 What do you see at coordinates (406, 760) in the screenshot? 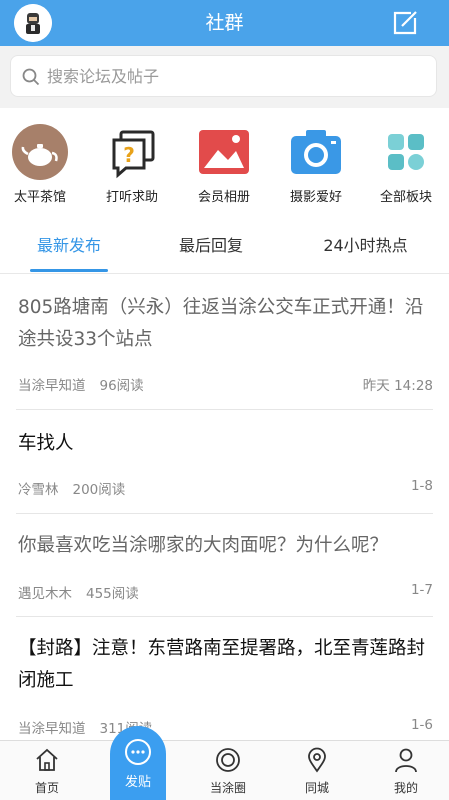
I see `user-icon` at bounding box center [406, 760].